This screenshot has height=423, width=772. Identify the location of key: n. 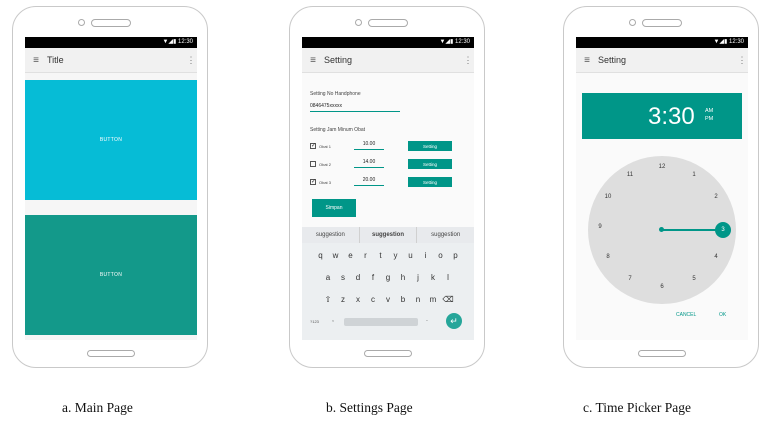
(418, 299).